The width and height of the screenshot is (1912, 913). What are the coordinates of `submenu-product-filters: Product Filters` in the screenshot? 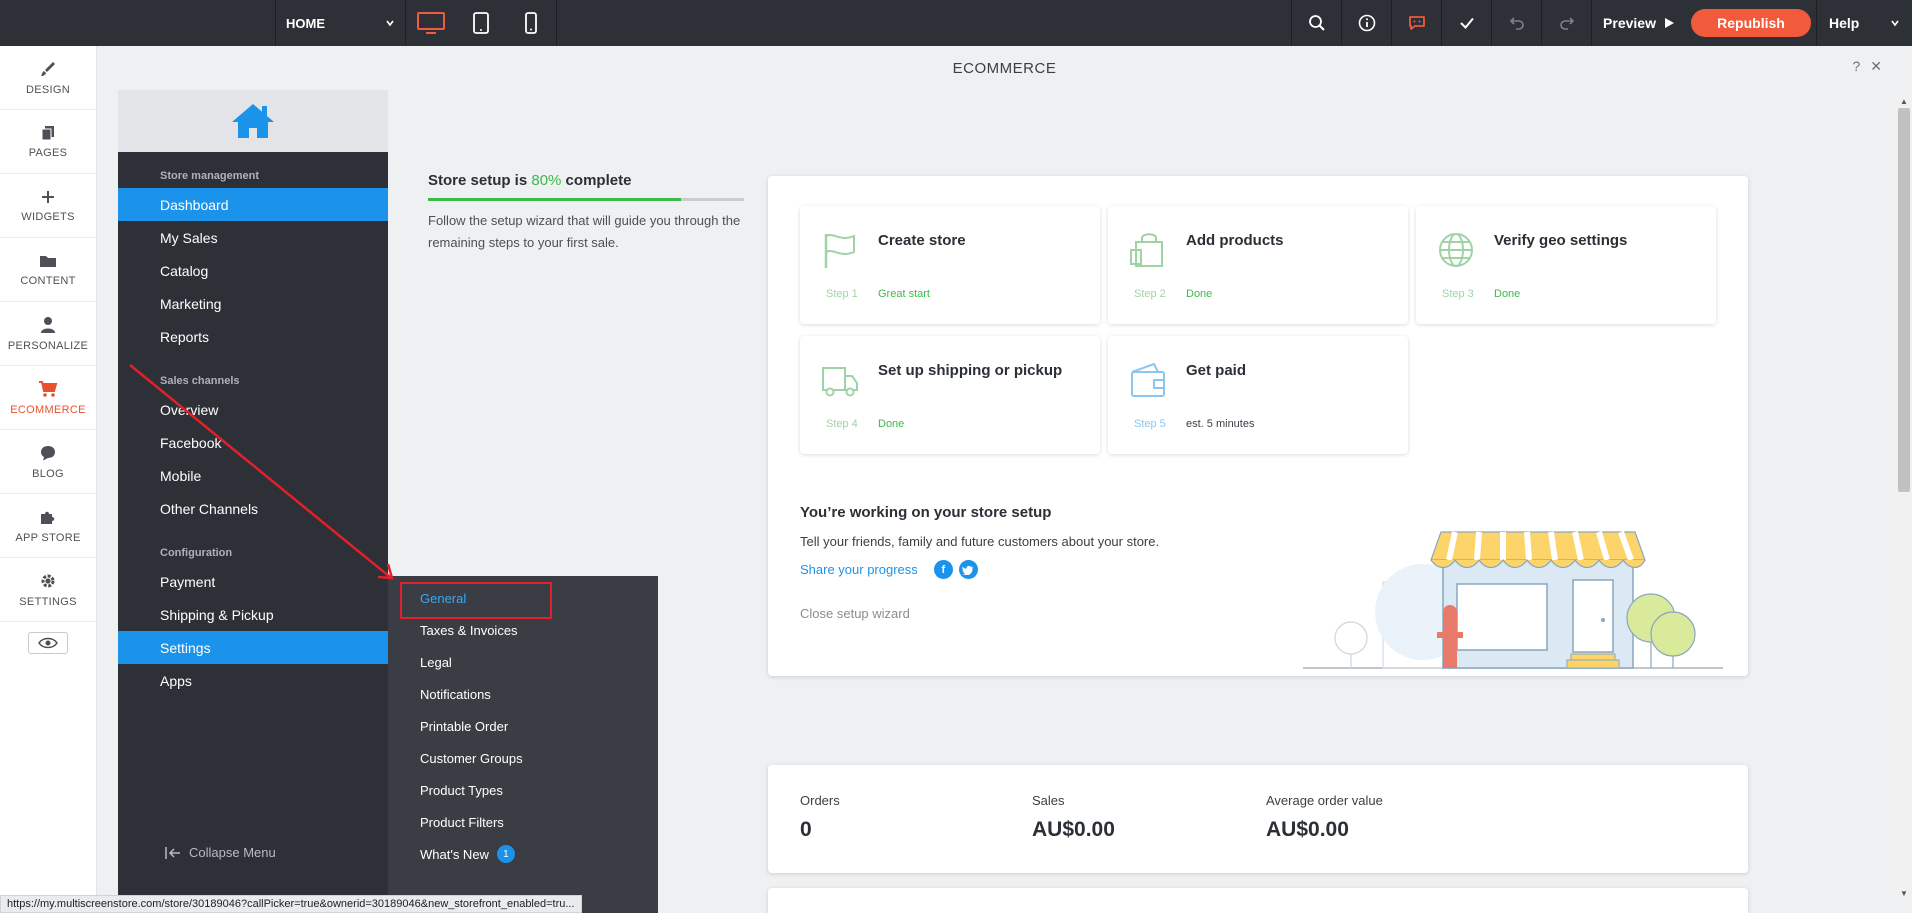 It's located at (523, 822).